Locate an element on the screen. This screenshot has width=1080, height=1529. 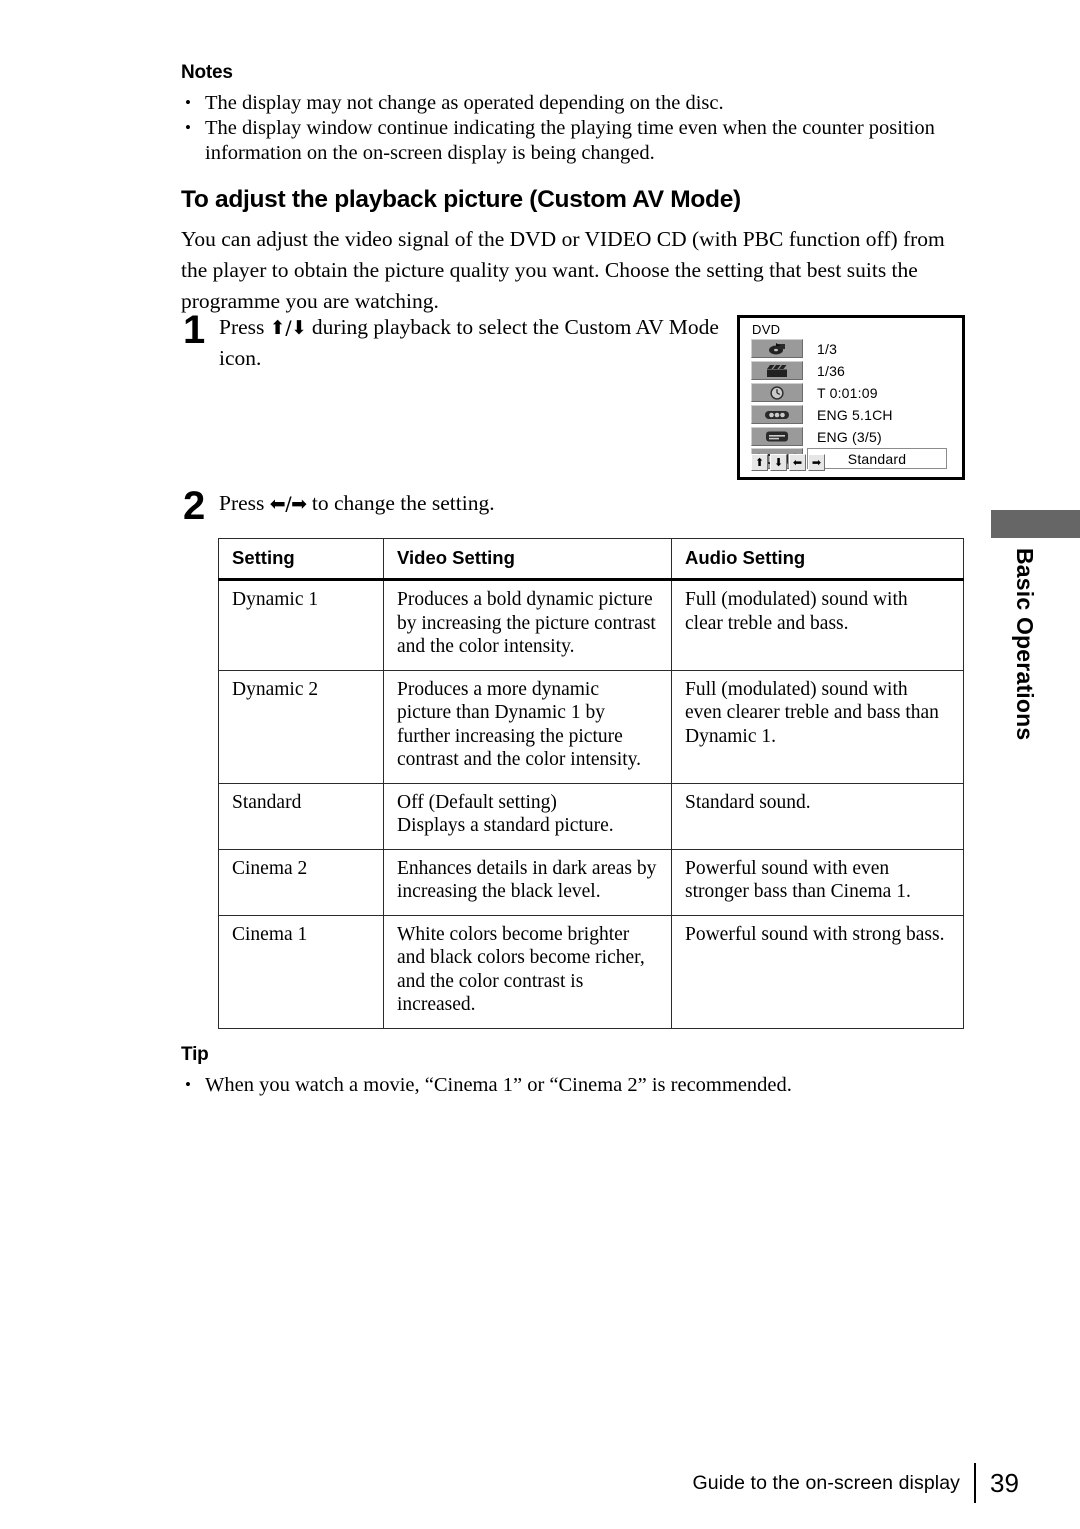
subtitle-icon is located at coordinates (777, 436).